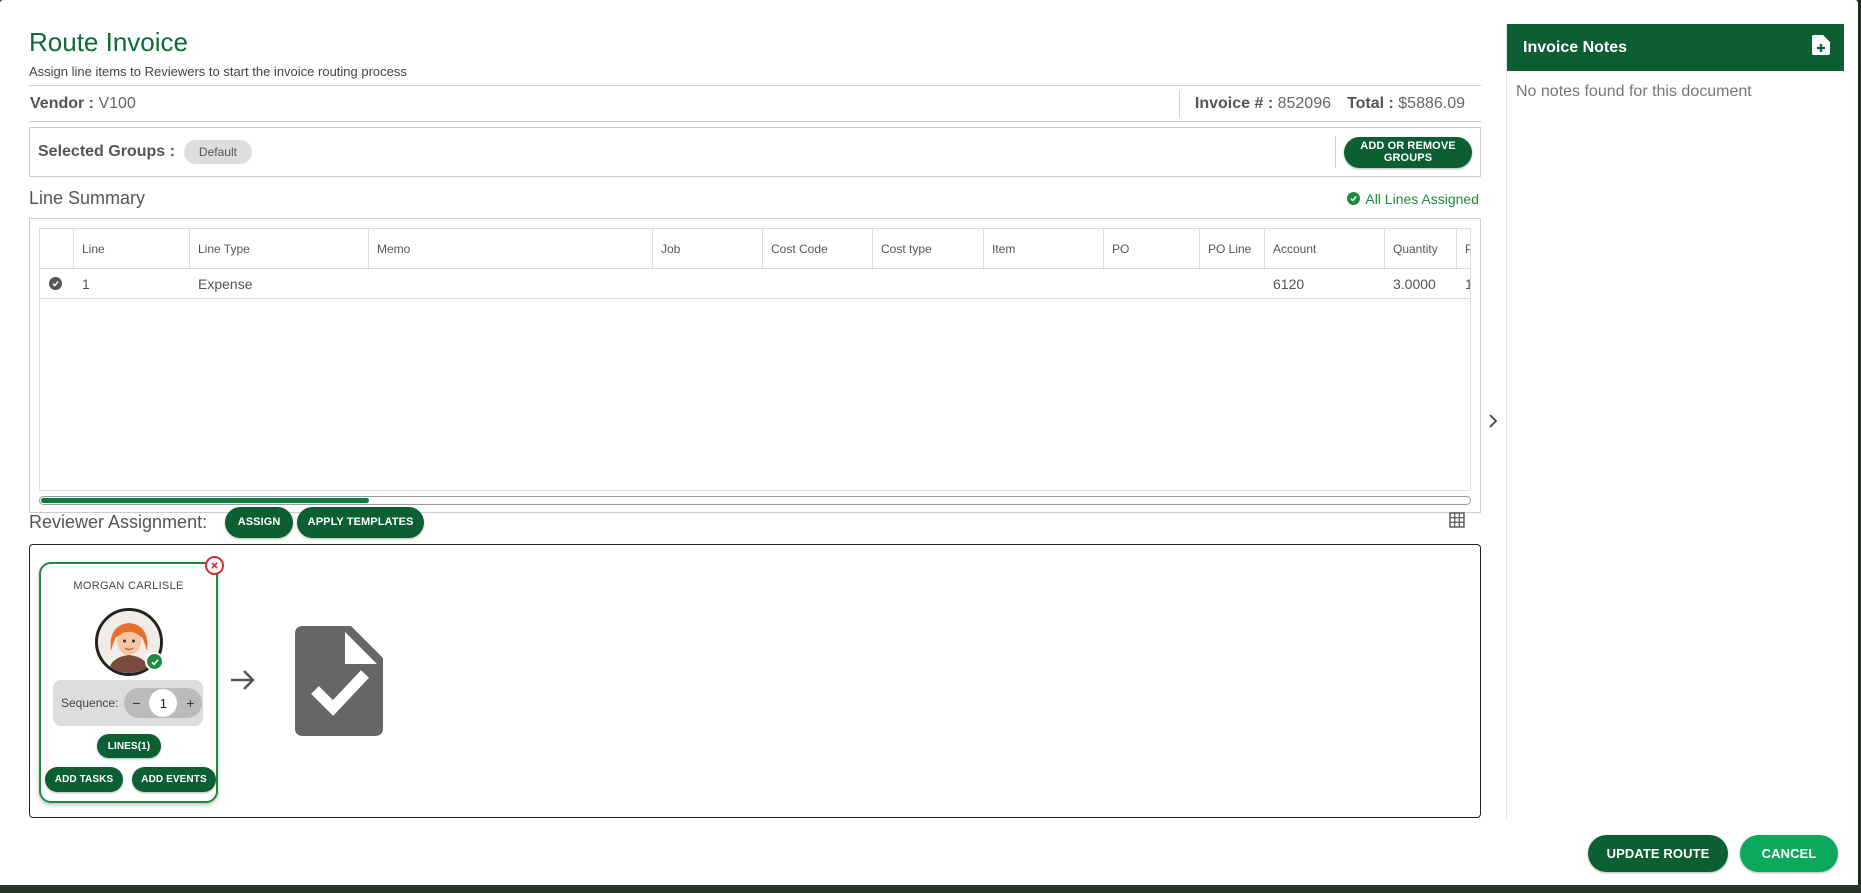  Describe the element at coordinates (1414, 283) in the screenshot. I see `cell-quantity: 3.0000` at that location.